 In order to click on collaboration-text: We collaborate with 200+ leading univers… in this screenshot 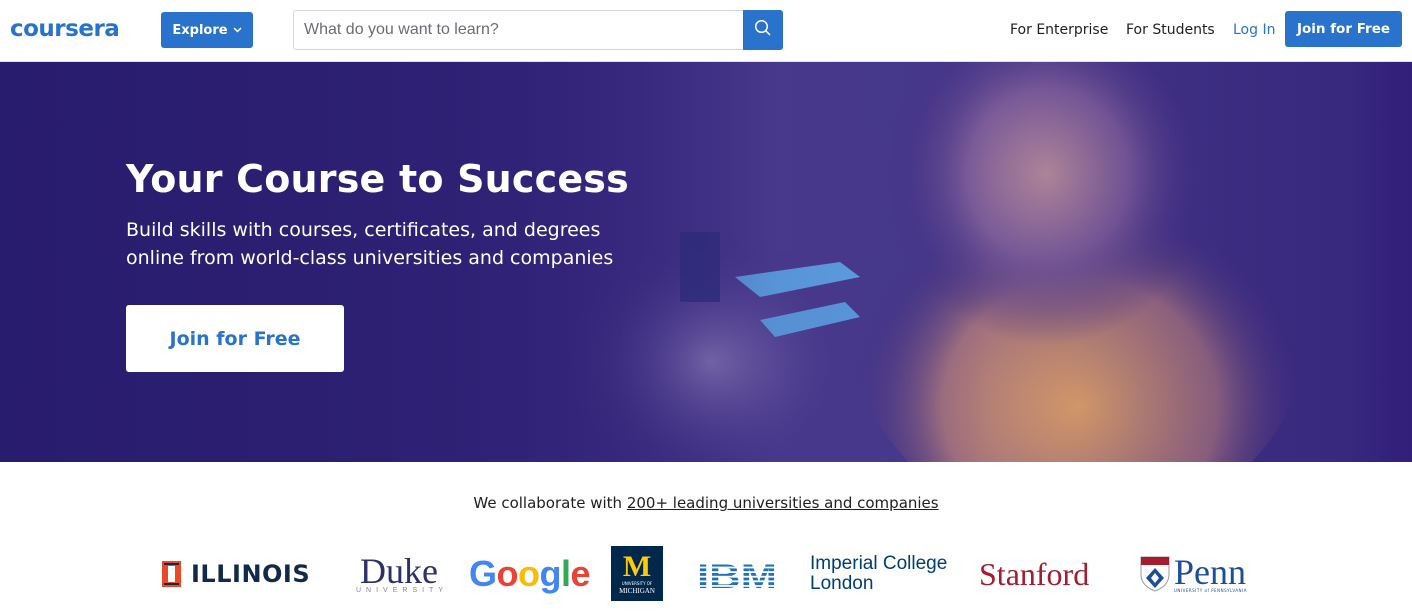, I will do `click(706, 503)`.